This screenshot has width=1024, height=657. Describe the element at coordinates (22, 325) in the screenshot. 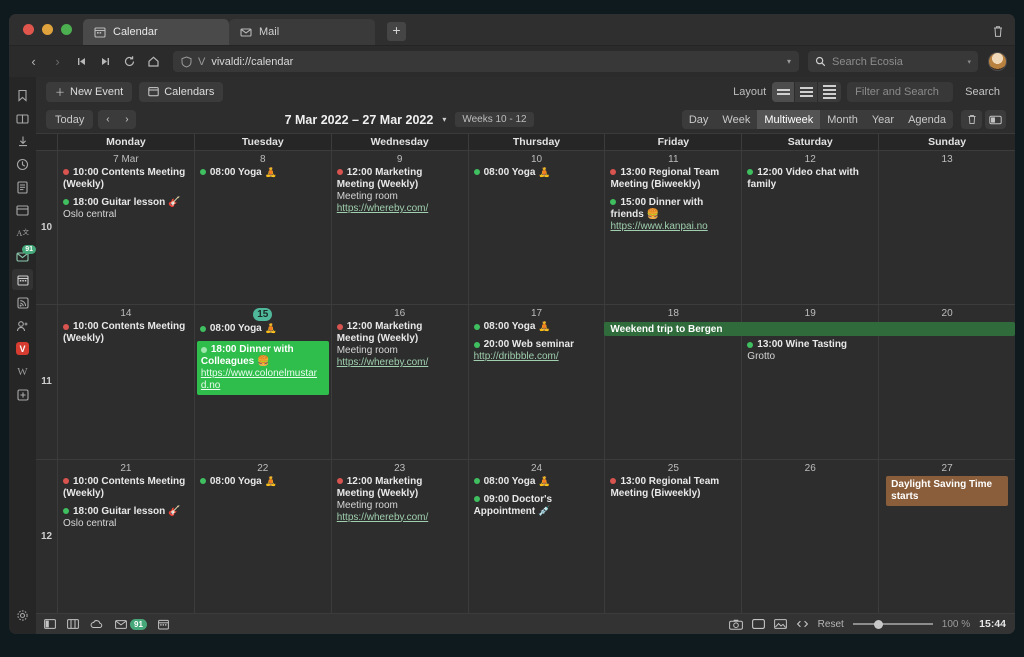

I see `sidebar-item-contacts` at that location.